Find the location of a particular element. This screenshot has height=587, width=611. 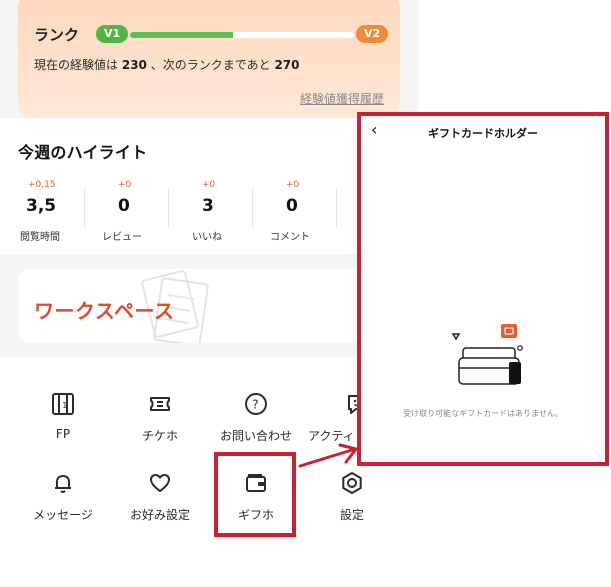

exp-middle: 、次のランクまであと is located at coordinates (210, 65).